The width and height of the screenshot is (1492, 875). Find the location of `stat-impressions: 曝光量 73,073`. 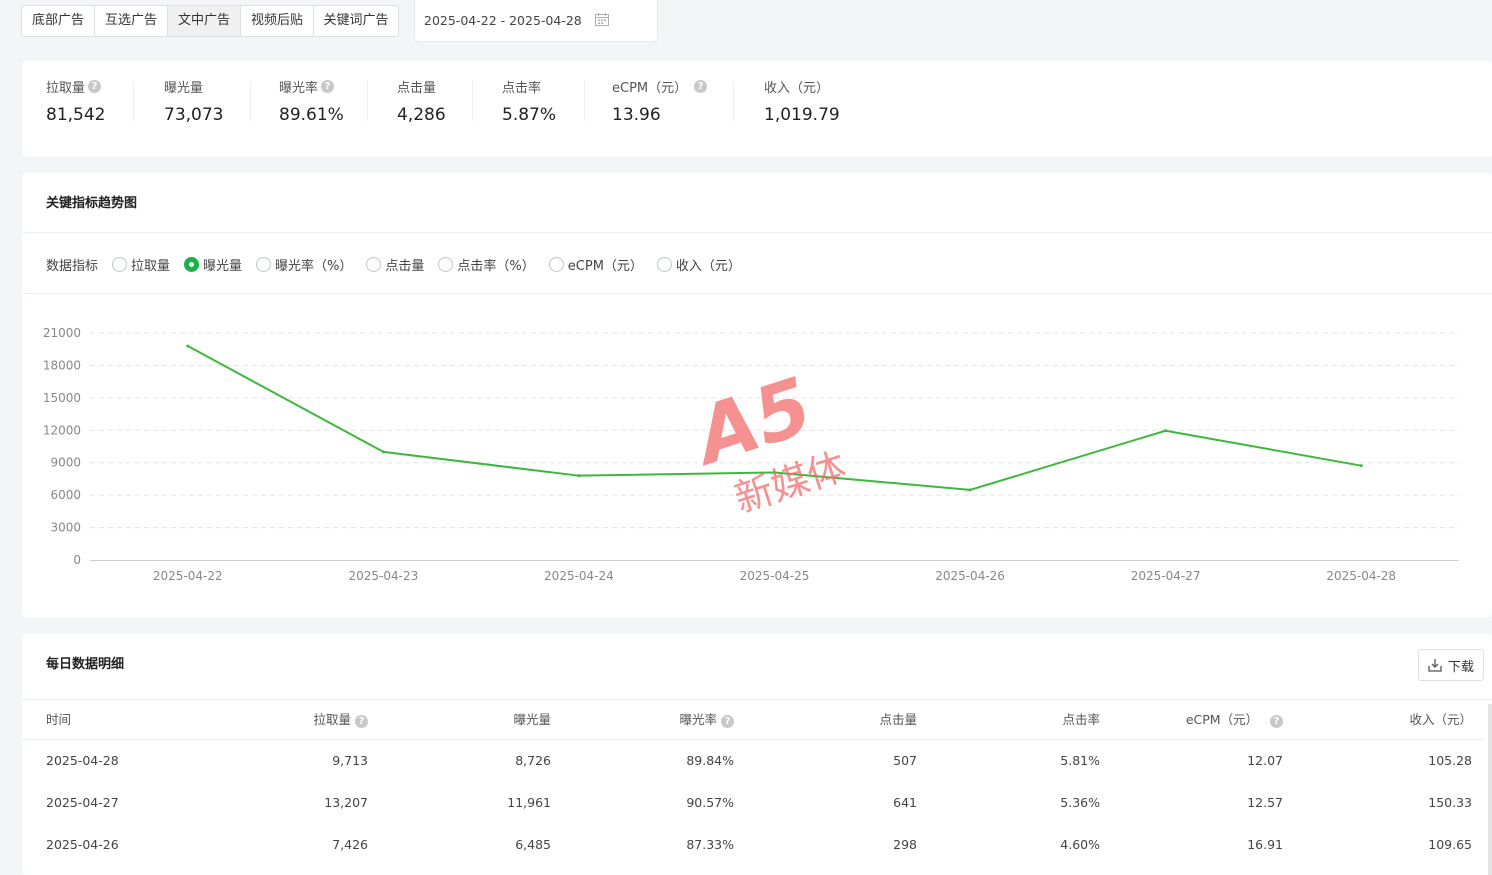

stat-impressions: 曝光量 73,073 is located at coordinates (193, 101).